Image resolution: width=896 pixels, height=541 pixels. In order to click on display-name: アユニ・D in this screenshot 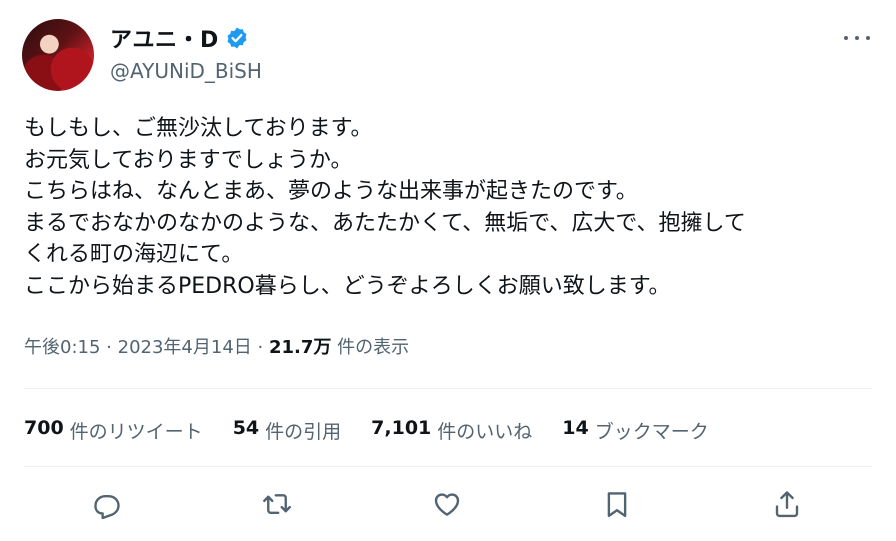, I will do `click(164, 38)`.